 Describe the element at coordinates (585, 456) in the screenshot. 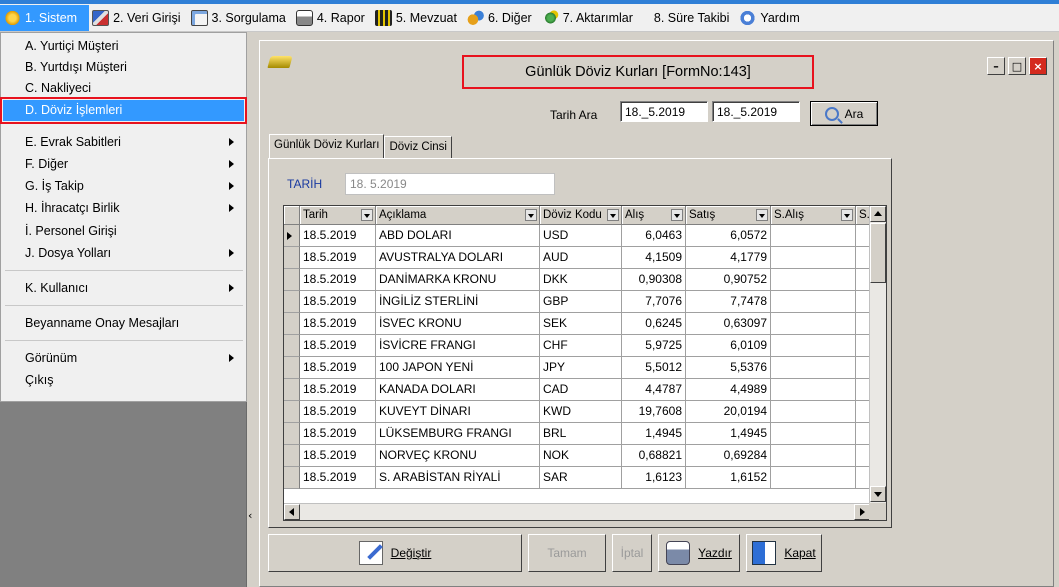

I see `table-row: 18.5.2019 NORVEÇ KRONU NOK 0,68821 0,69284` at that location.